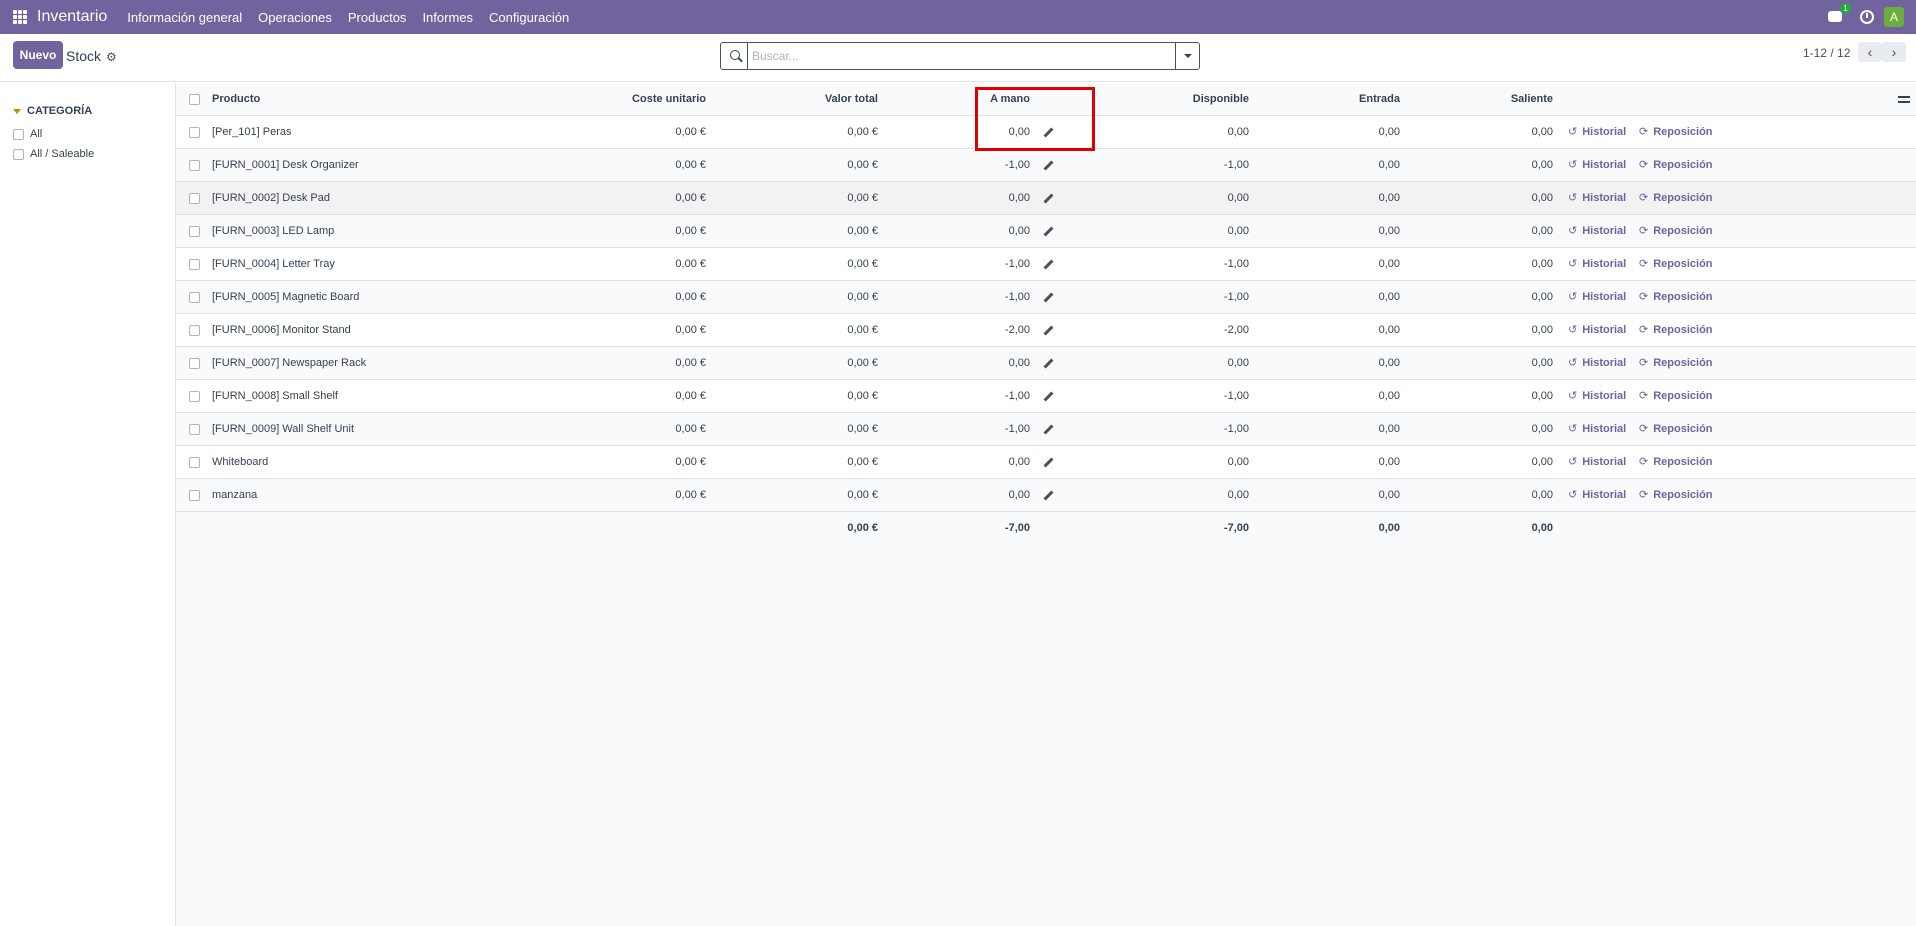 The height and width of the screenshot is (926, 1916). What do you see at coordinates (1542, 198) in the screenshot?
I see `outgoing-qty: 0,00` at bounding box center [1542, 198].